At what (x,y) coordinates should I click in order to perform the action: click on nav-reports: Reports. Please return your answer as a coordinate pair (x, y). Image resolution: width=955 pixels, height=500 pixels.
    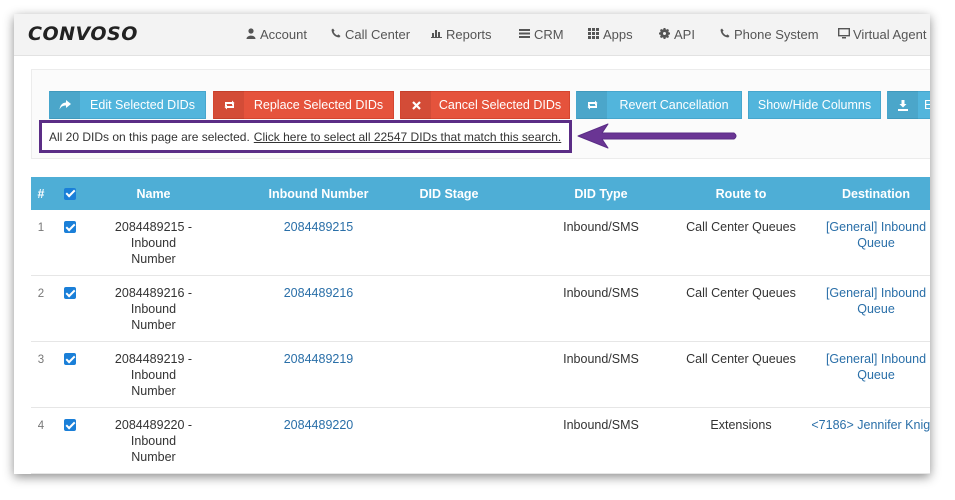
    Looking at the image, I should click on (461, 34).